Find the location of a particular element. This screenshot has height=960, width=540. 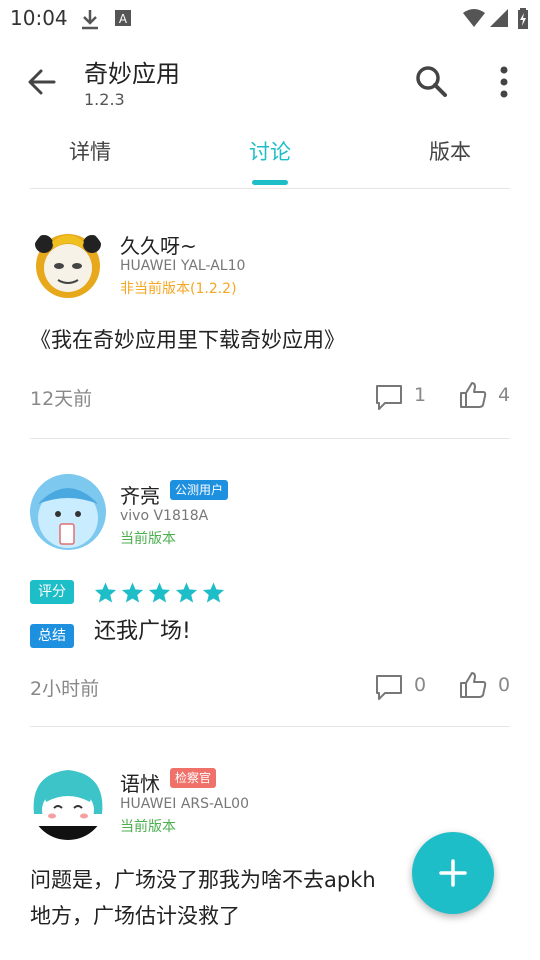

status-time: 10:04 is located at coordinates (39, 18).